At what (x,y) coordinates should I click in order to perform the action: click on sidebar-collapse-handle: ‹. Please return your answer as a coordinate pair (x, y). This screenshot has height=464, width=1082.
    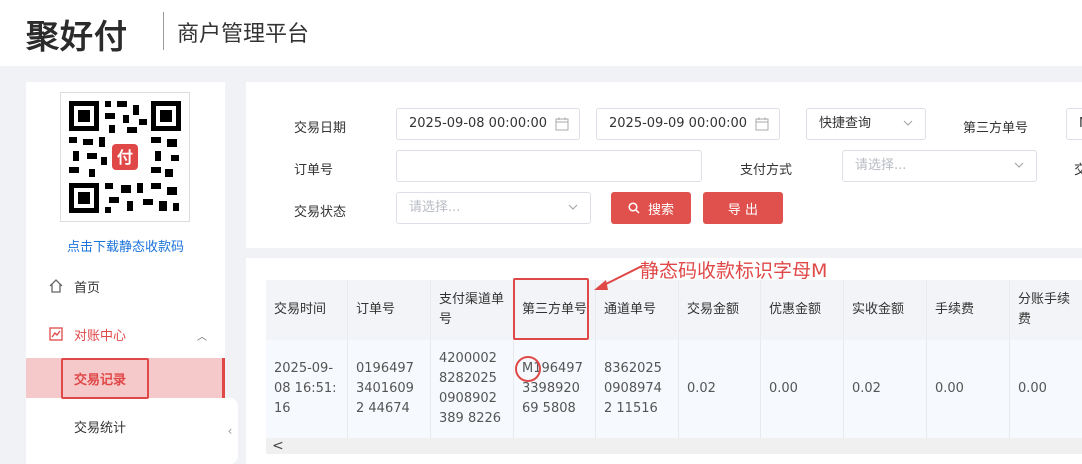
    Looking at the image, I should click on (230, 431).